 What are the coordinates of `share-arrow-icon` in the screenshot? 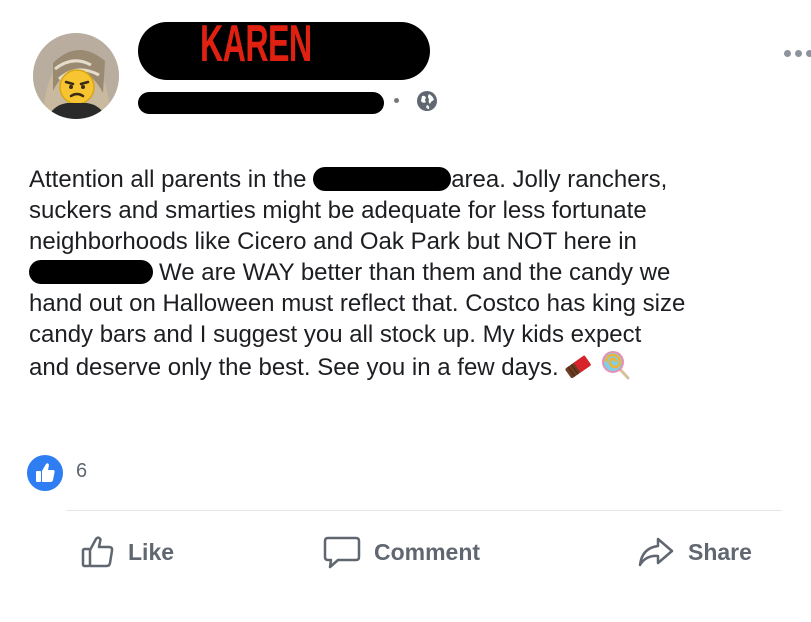 It's located at (656, 552).